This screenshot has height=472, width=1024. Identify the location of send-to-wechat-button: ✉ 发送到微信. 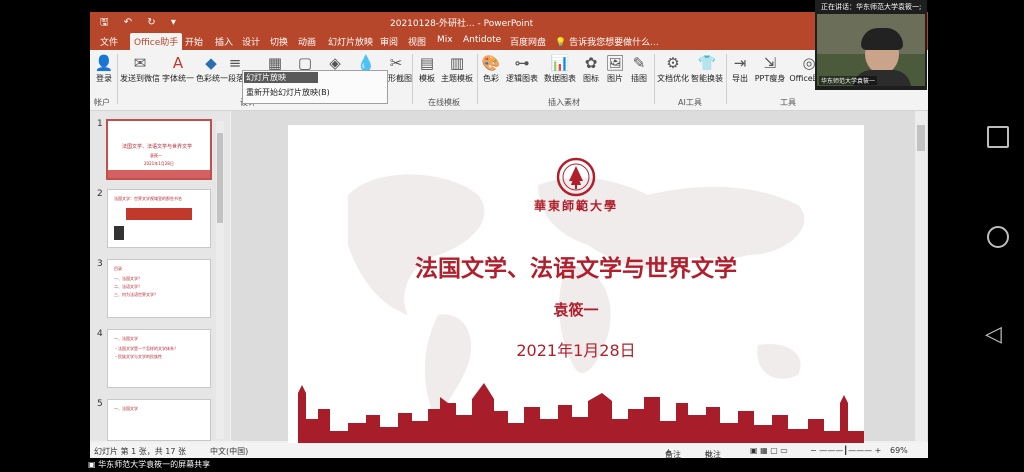
(140, 68).